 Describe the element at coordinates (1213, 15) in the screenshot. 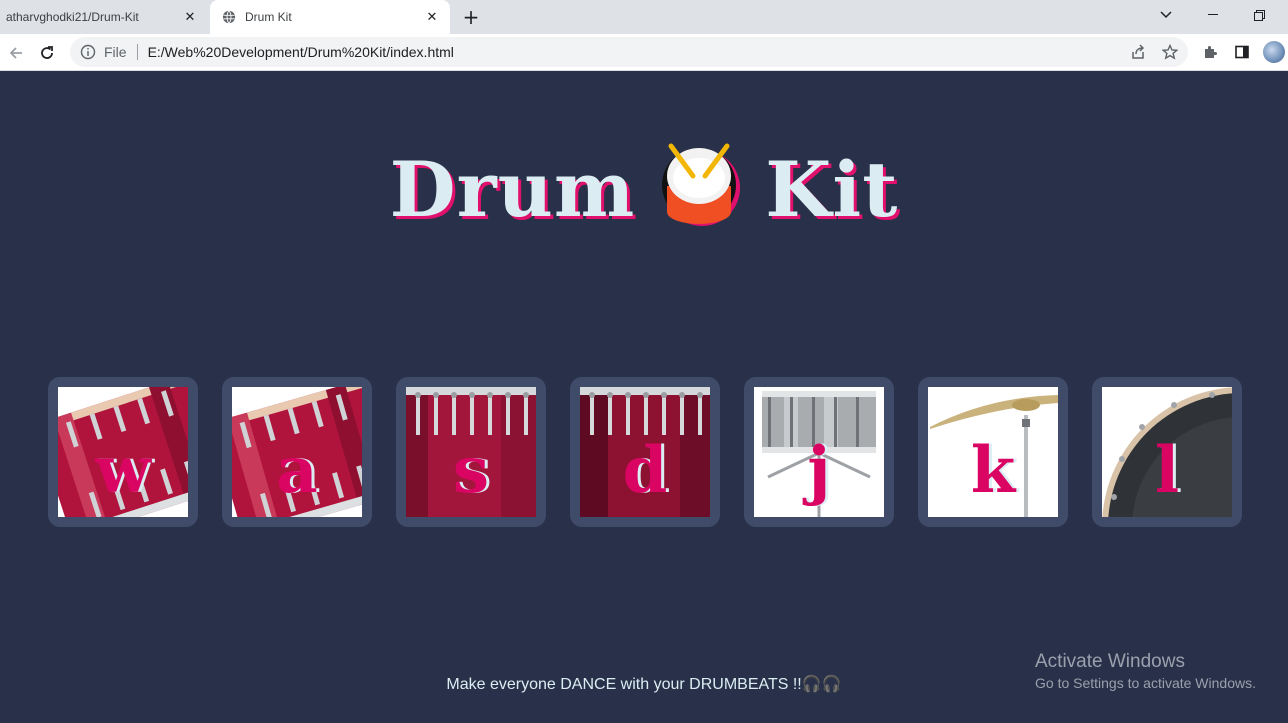

I see `minimize-icon` at that location.